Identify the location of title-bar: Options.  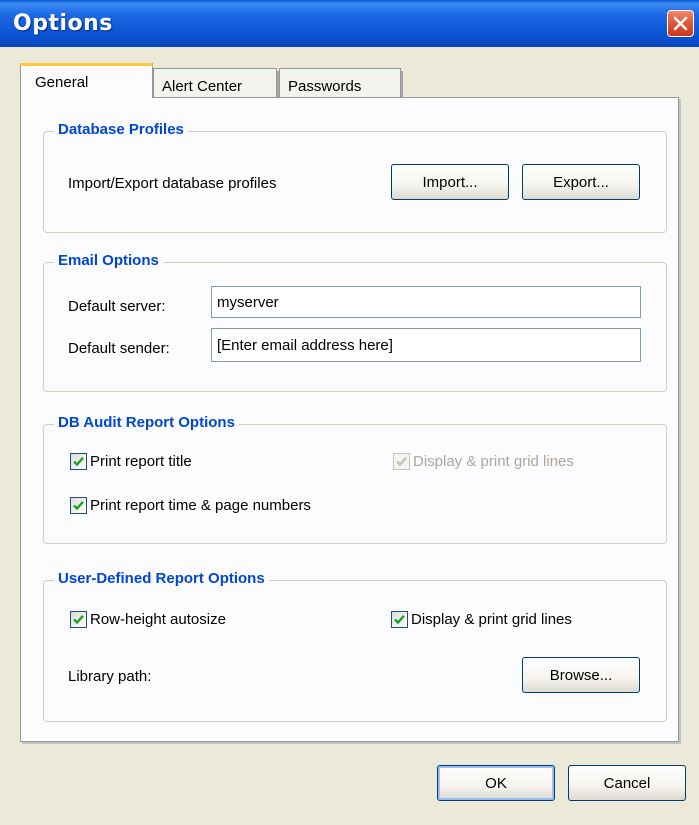
(349, 23).